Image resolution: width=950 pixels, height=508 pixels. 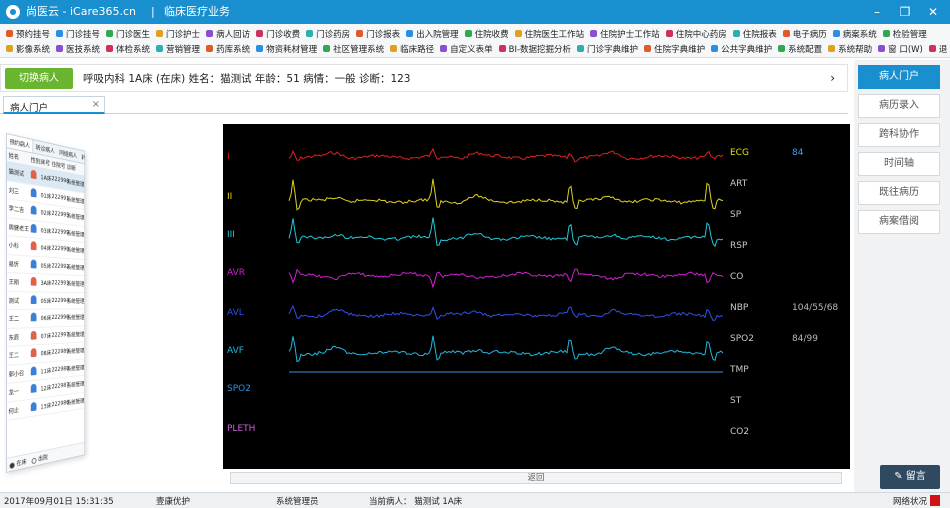 What do you see at coordinates (329, 33) in the screenshot?
I see `menu-item: 门诊药房` at bounding box center [329, 33].